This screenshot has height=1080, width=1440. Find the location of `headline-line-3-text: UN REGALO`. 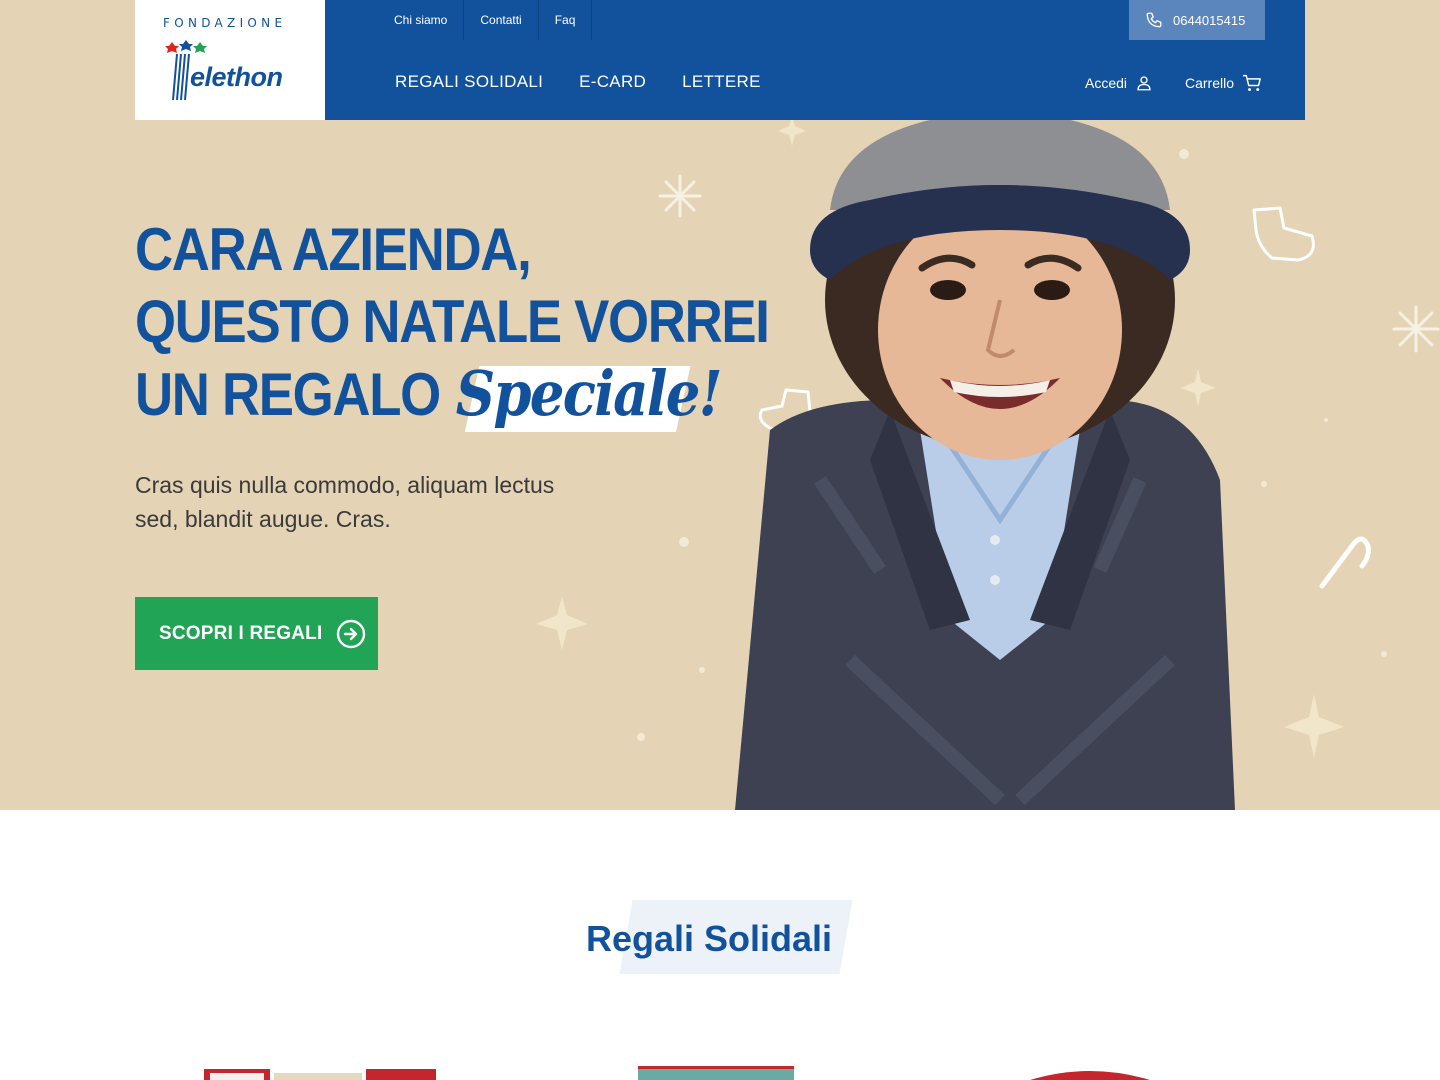

headline-line-3-text: UN REGALO is located at coordinates (288, 394).